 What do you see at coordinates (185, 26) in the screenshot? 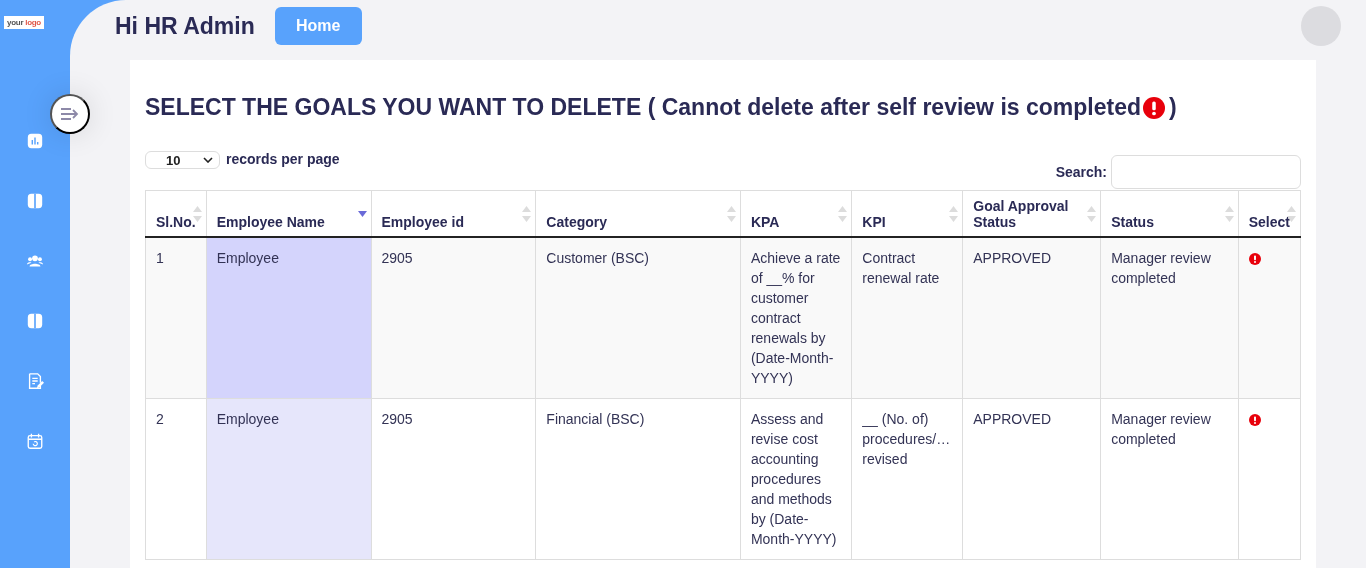
I see `greeting: Hi HR Admin` at bounding box center [185, 26].